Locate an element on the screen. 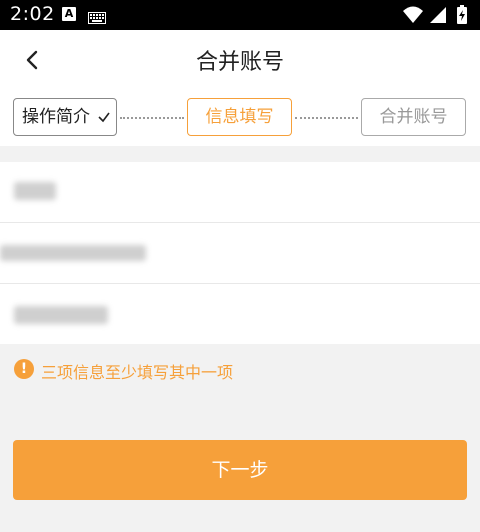 Image resolution: width=480 pixels, height=532 pixels. status-time: 2:02 is located at coordinates (32, 14).